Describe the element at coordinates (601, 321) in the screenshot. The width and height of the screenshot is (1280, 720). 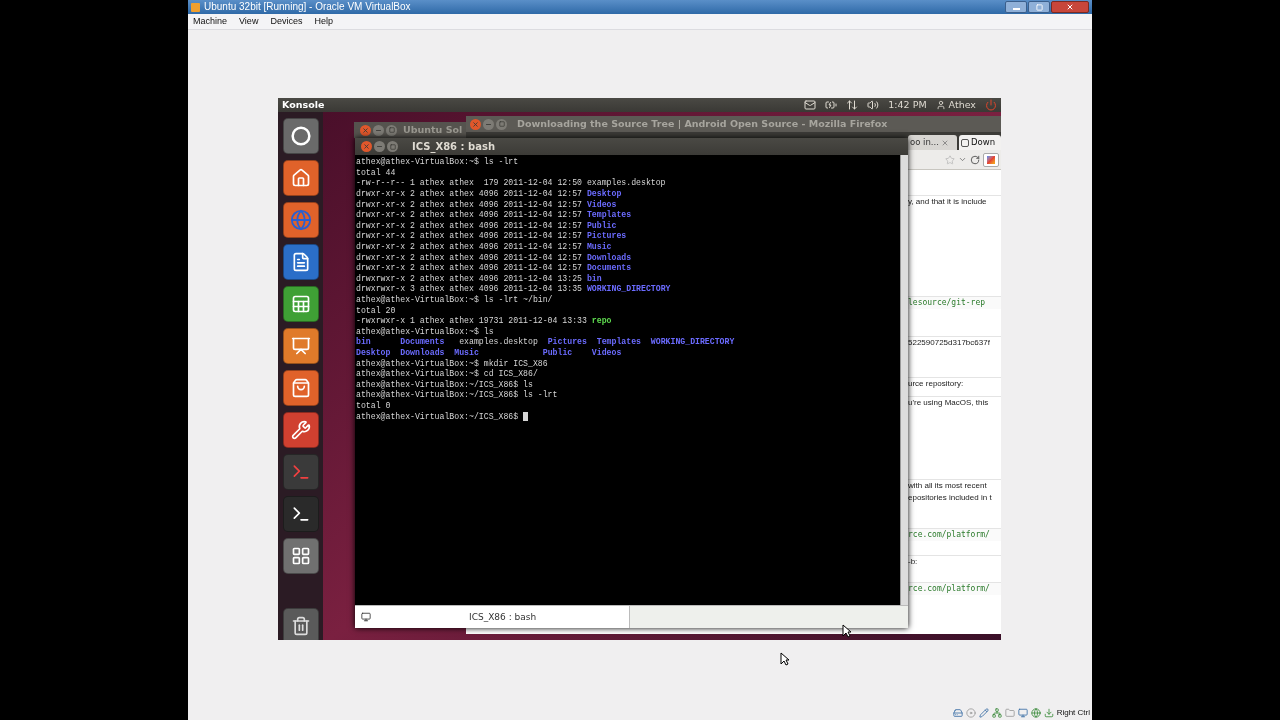
I see `executable-name: repo` at that location.